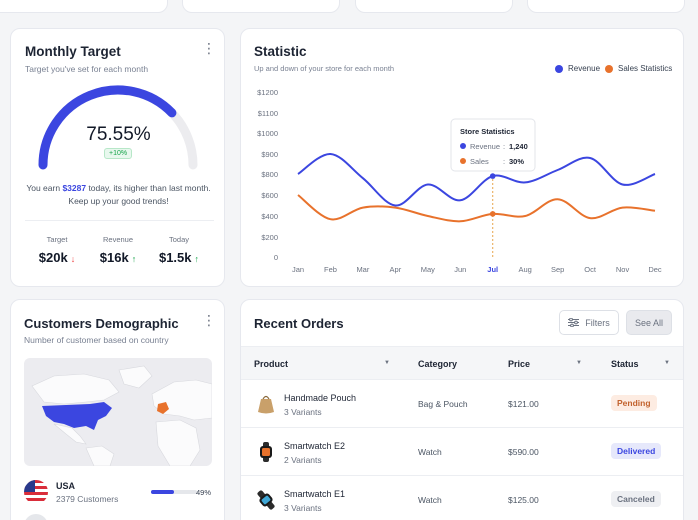  Describe the element at coordinates (303, 412) in the screenshot. I see `product-variants: 3 Variants` at that location.